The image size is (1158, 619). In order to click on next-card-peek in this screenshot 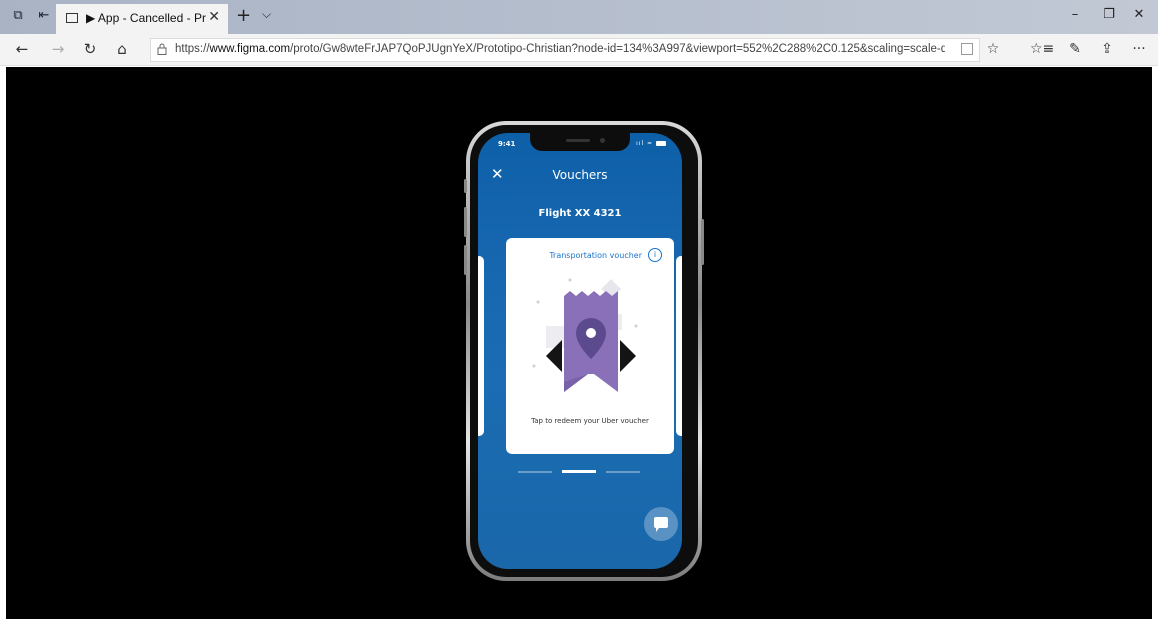, I will do `click(679, 346)`.